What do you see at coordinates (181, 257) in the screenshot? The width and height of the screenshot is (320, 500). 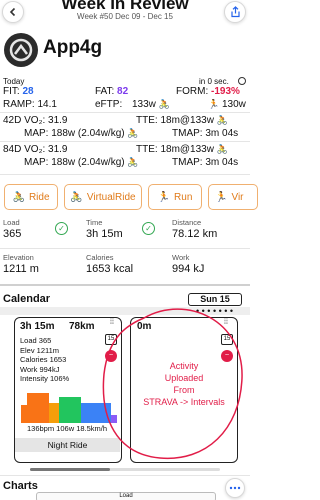 I see `work-label: Work` at bounding box center [181, 257].